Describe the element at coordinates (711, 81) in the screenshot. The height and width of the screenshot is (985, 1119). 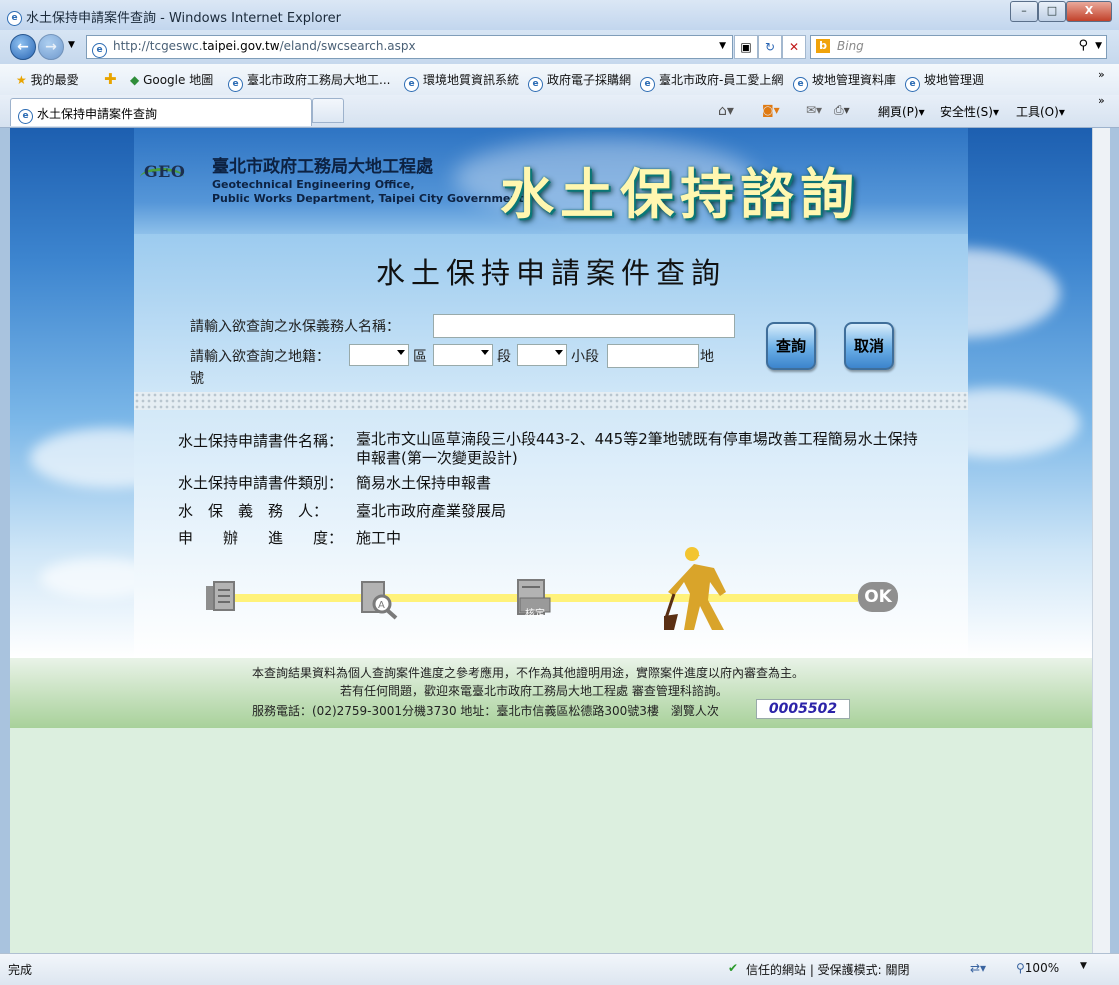
I see `favorite-link-employee-portal: e 臺北市政府-員工愛上網` at that location.